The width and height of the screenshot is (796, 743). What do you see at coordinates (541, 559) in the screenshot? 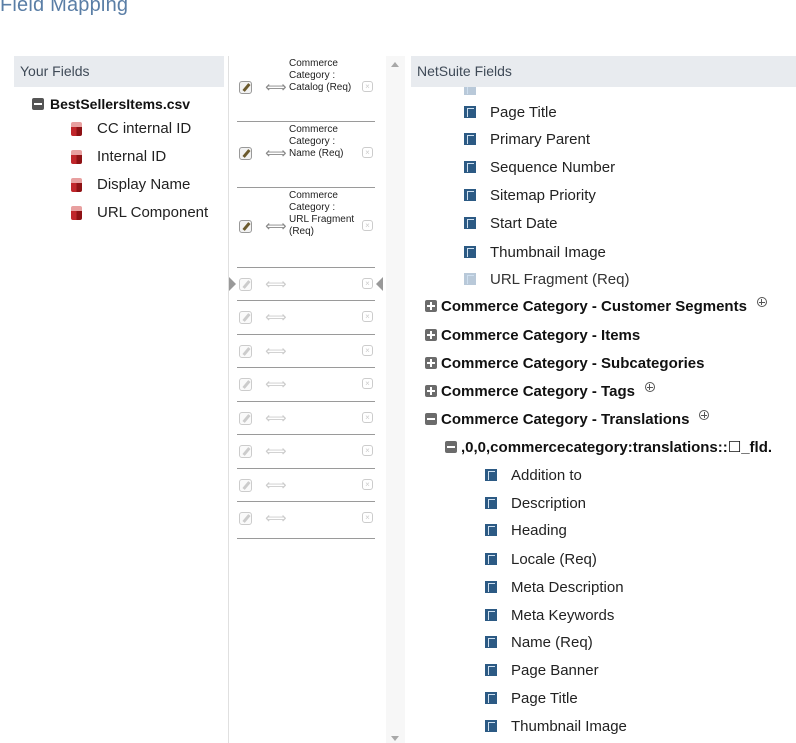
I see `netsuite-field: Locale (Req)` at bounding box center [541, 559].